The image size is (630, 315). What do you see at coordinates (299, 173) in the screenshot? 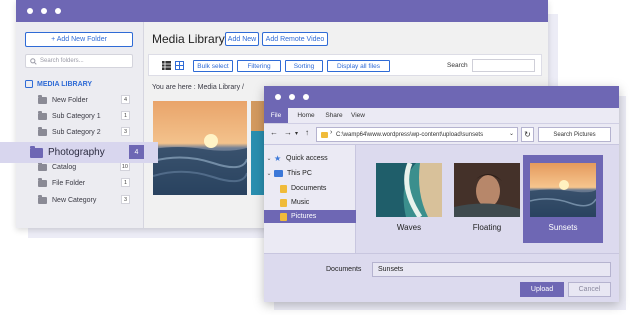
I see `nav-label: This PC` at bounding box center [299, 173].